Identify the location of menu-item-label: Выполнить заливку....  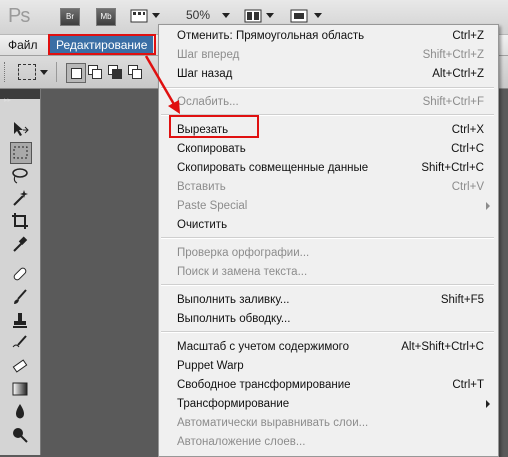
(233, 300).